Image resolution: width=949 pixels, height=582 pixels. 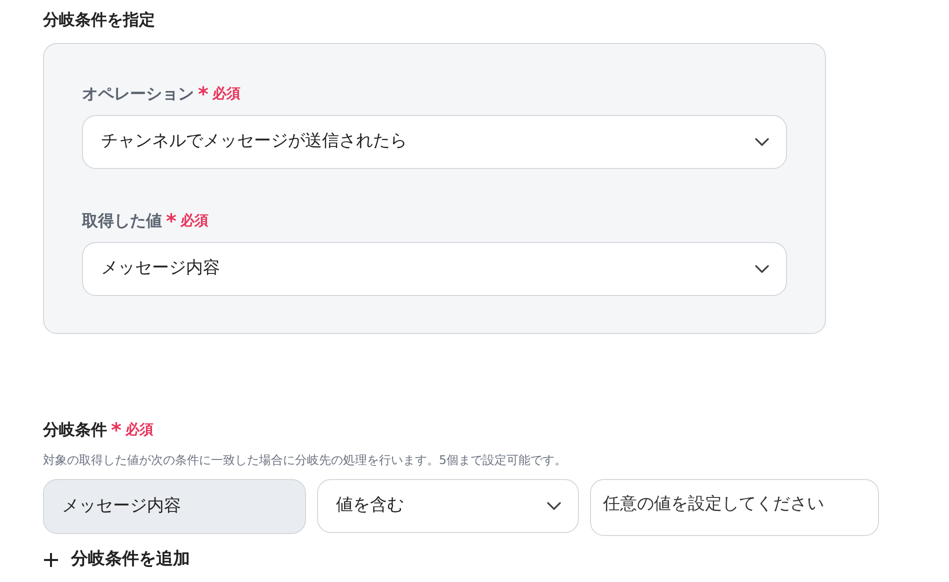 I want to click on description-text: 対象の取得した値が次の条件に一致した場合に分岐先の処理を行います。5個まで設定可能です。, so click(x=305, y=461).